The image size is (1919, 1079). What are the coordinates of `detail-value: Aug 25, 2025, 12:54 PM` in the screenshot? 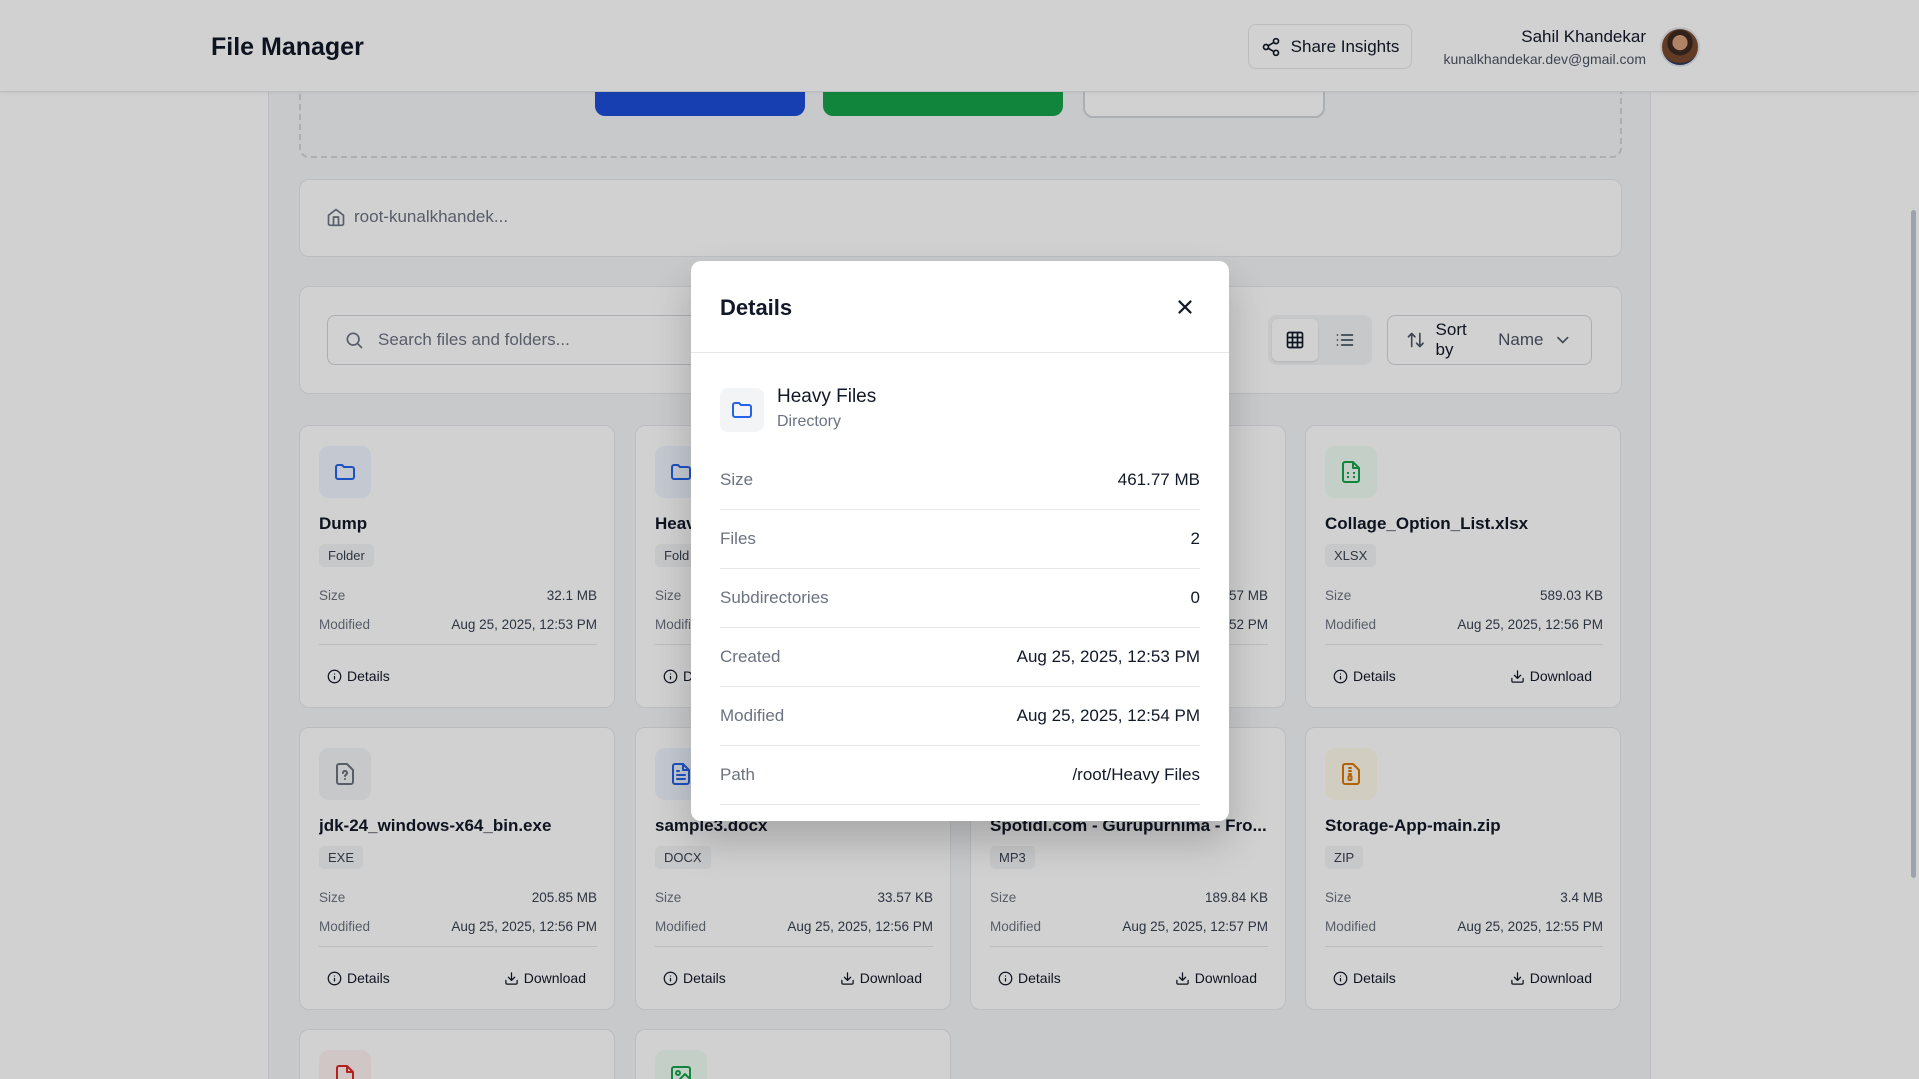 It's located at (1108, 715).